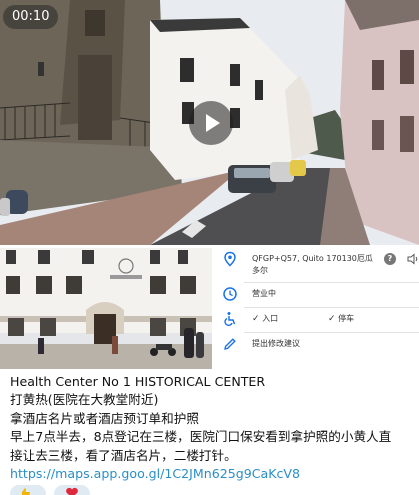 The height and width of the screenshot is (495, 419). I want to click on heart-icon, so click(72, 491).